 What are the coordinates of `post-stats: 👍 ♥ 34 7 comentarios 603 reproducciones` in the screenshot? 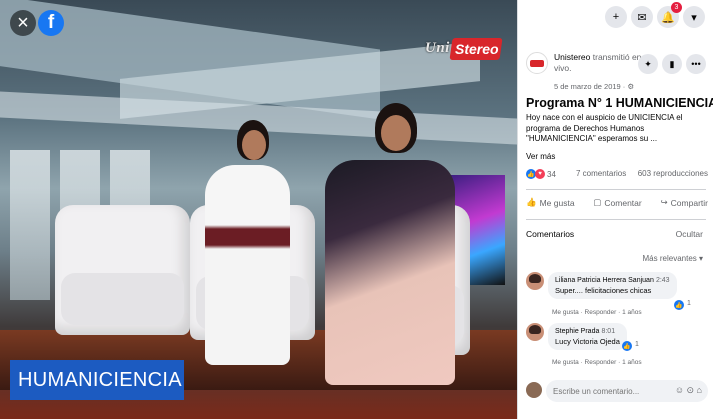 It's located at (617, 175).